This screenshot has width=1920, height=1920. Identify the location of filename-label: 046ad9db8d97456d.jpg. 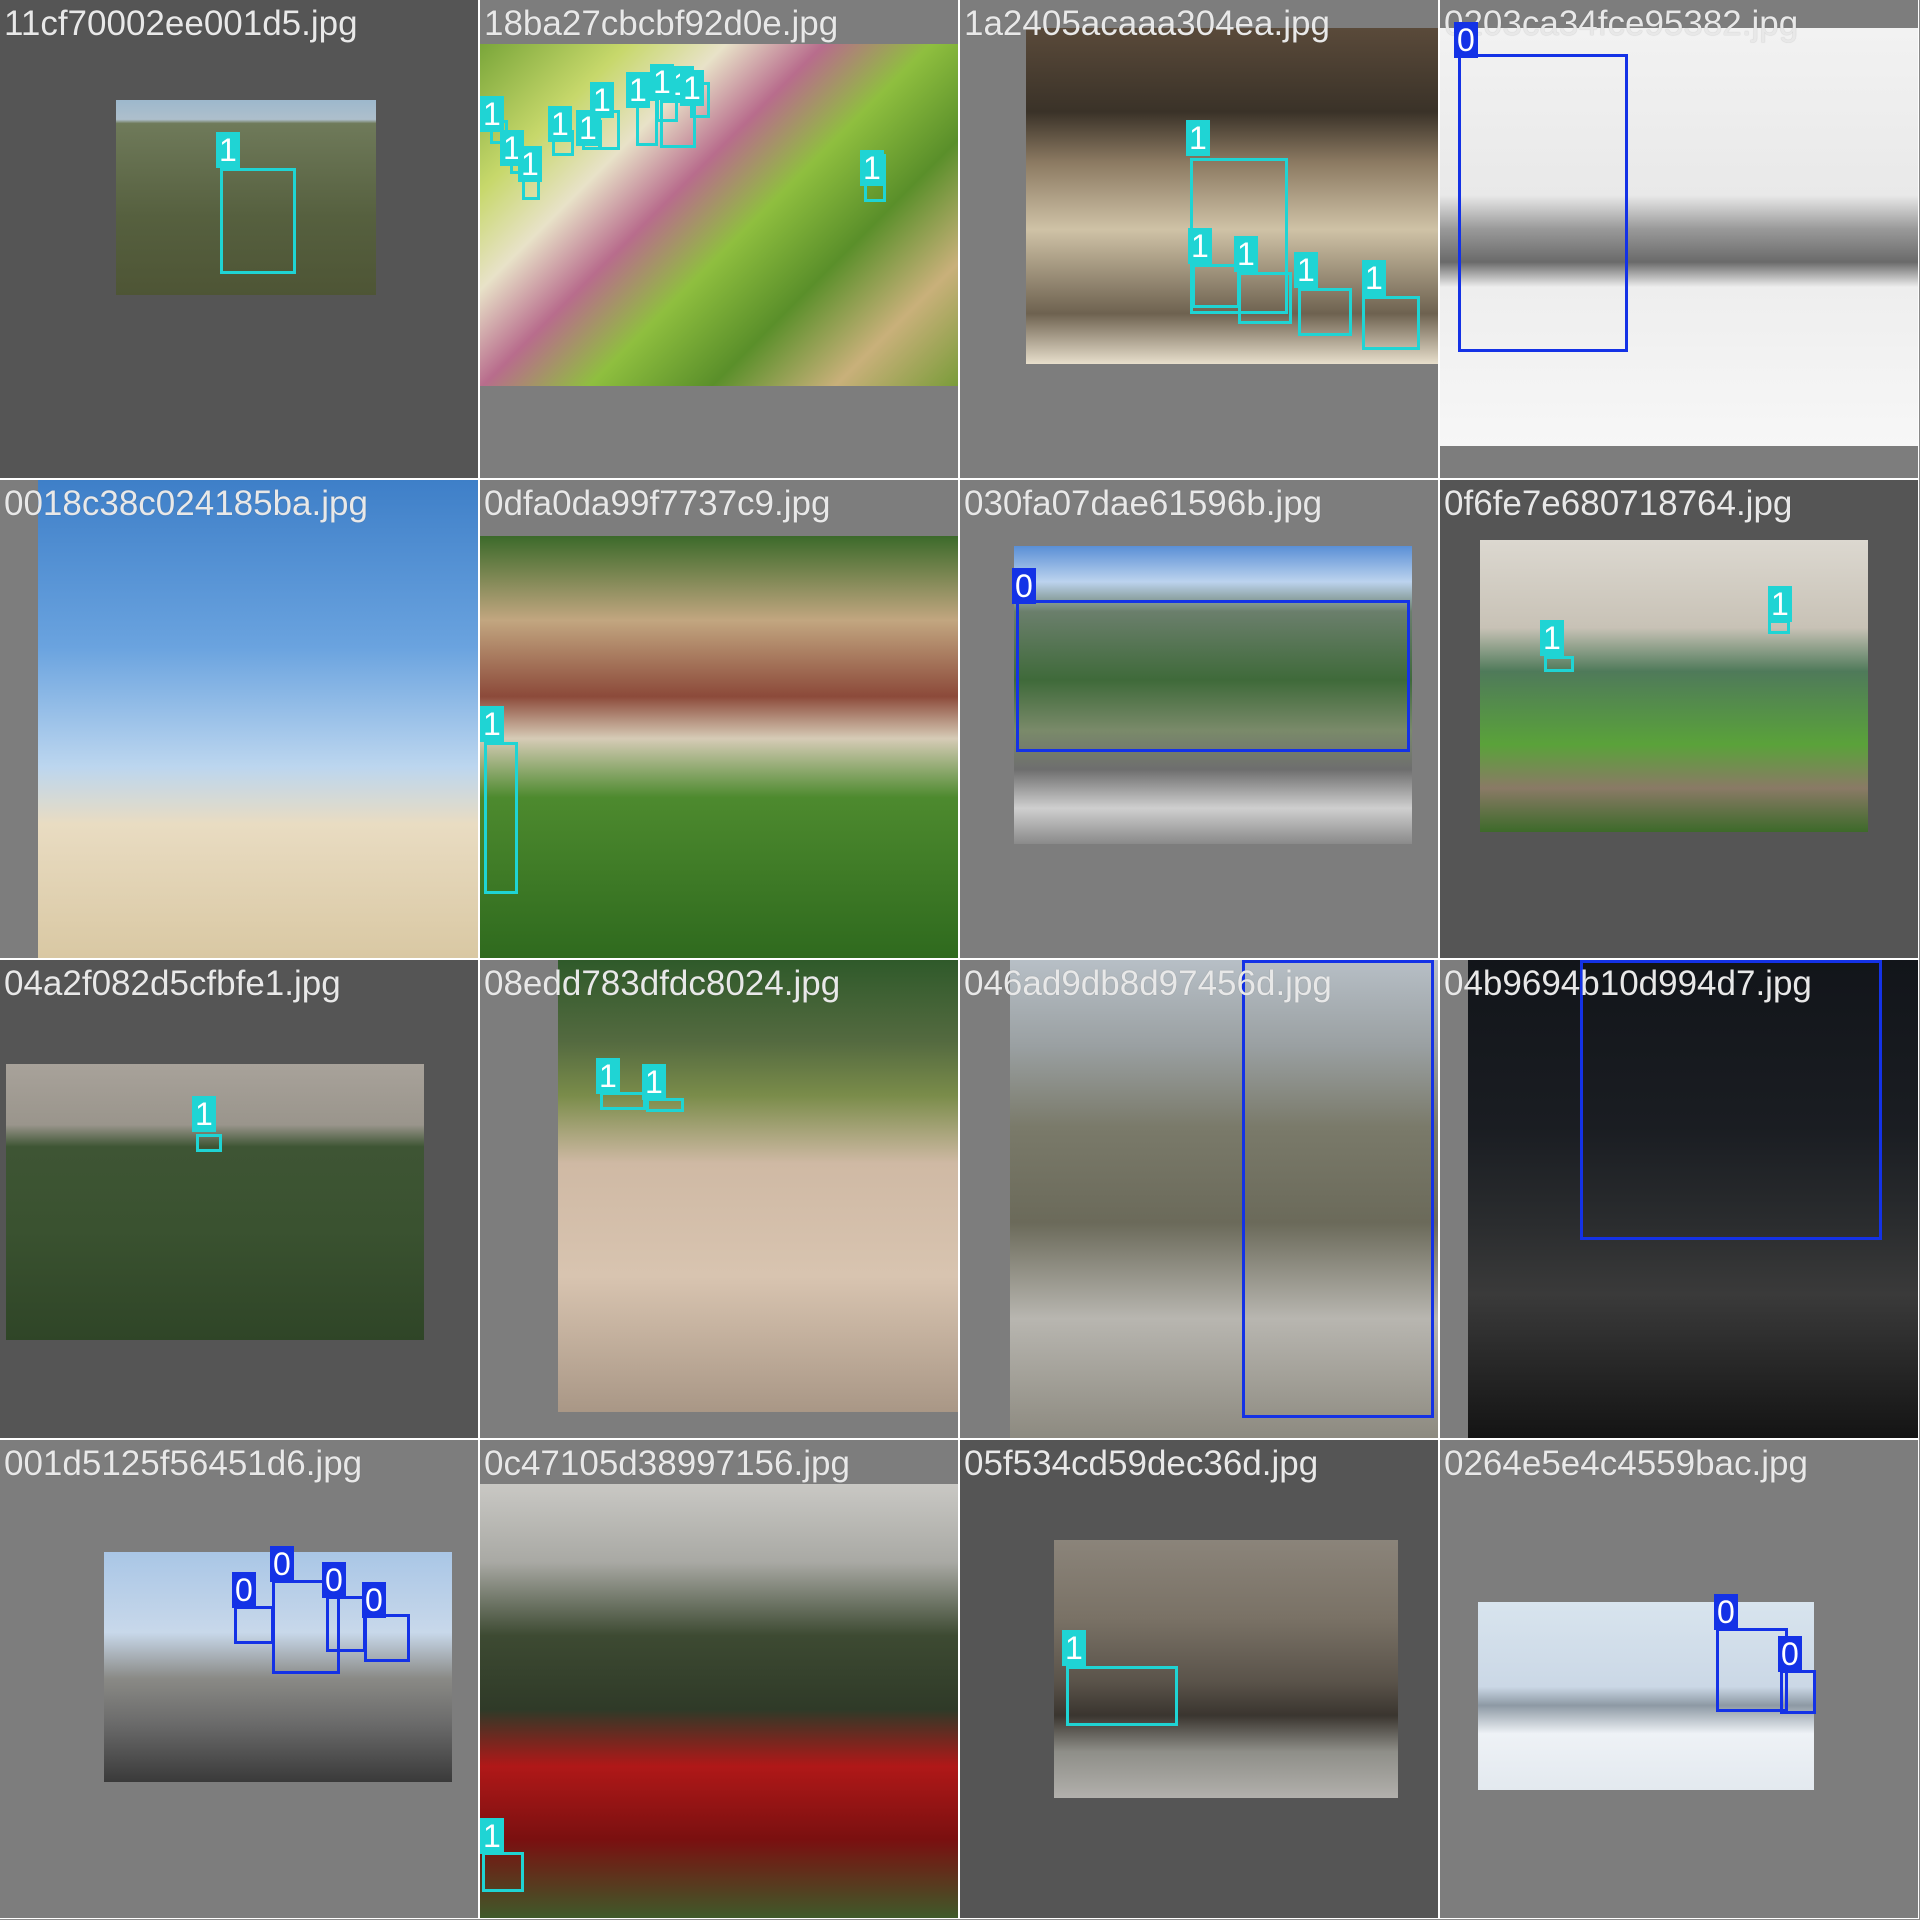
(1148, 983).